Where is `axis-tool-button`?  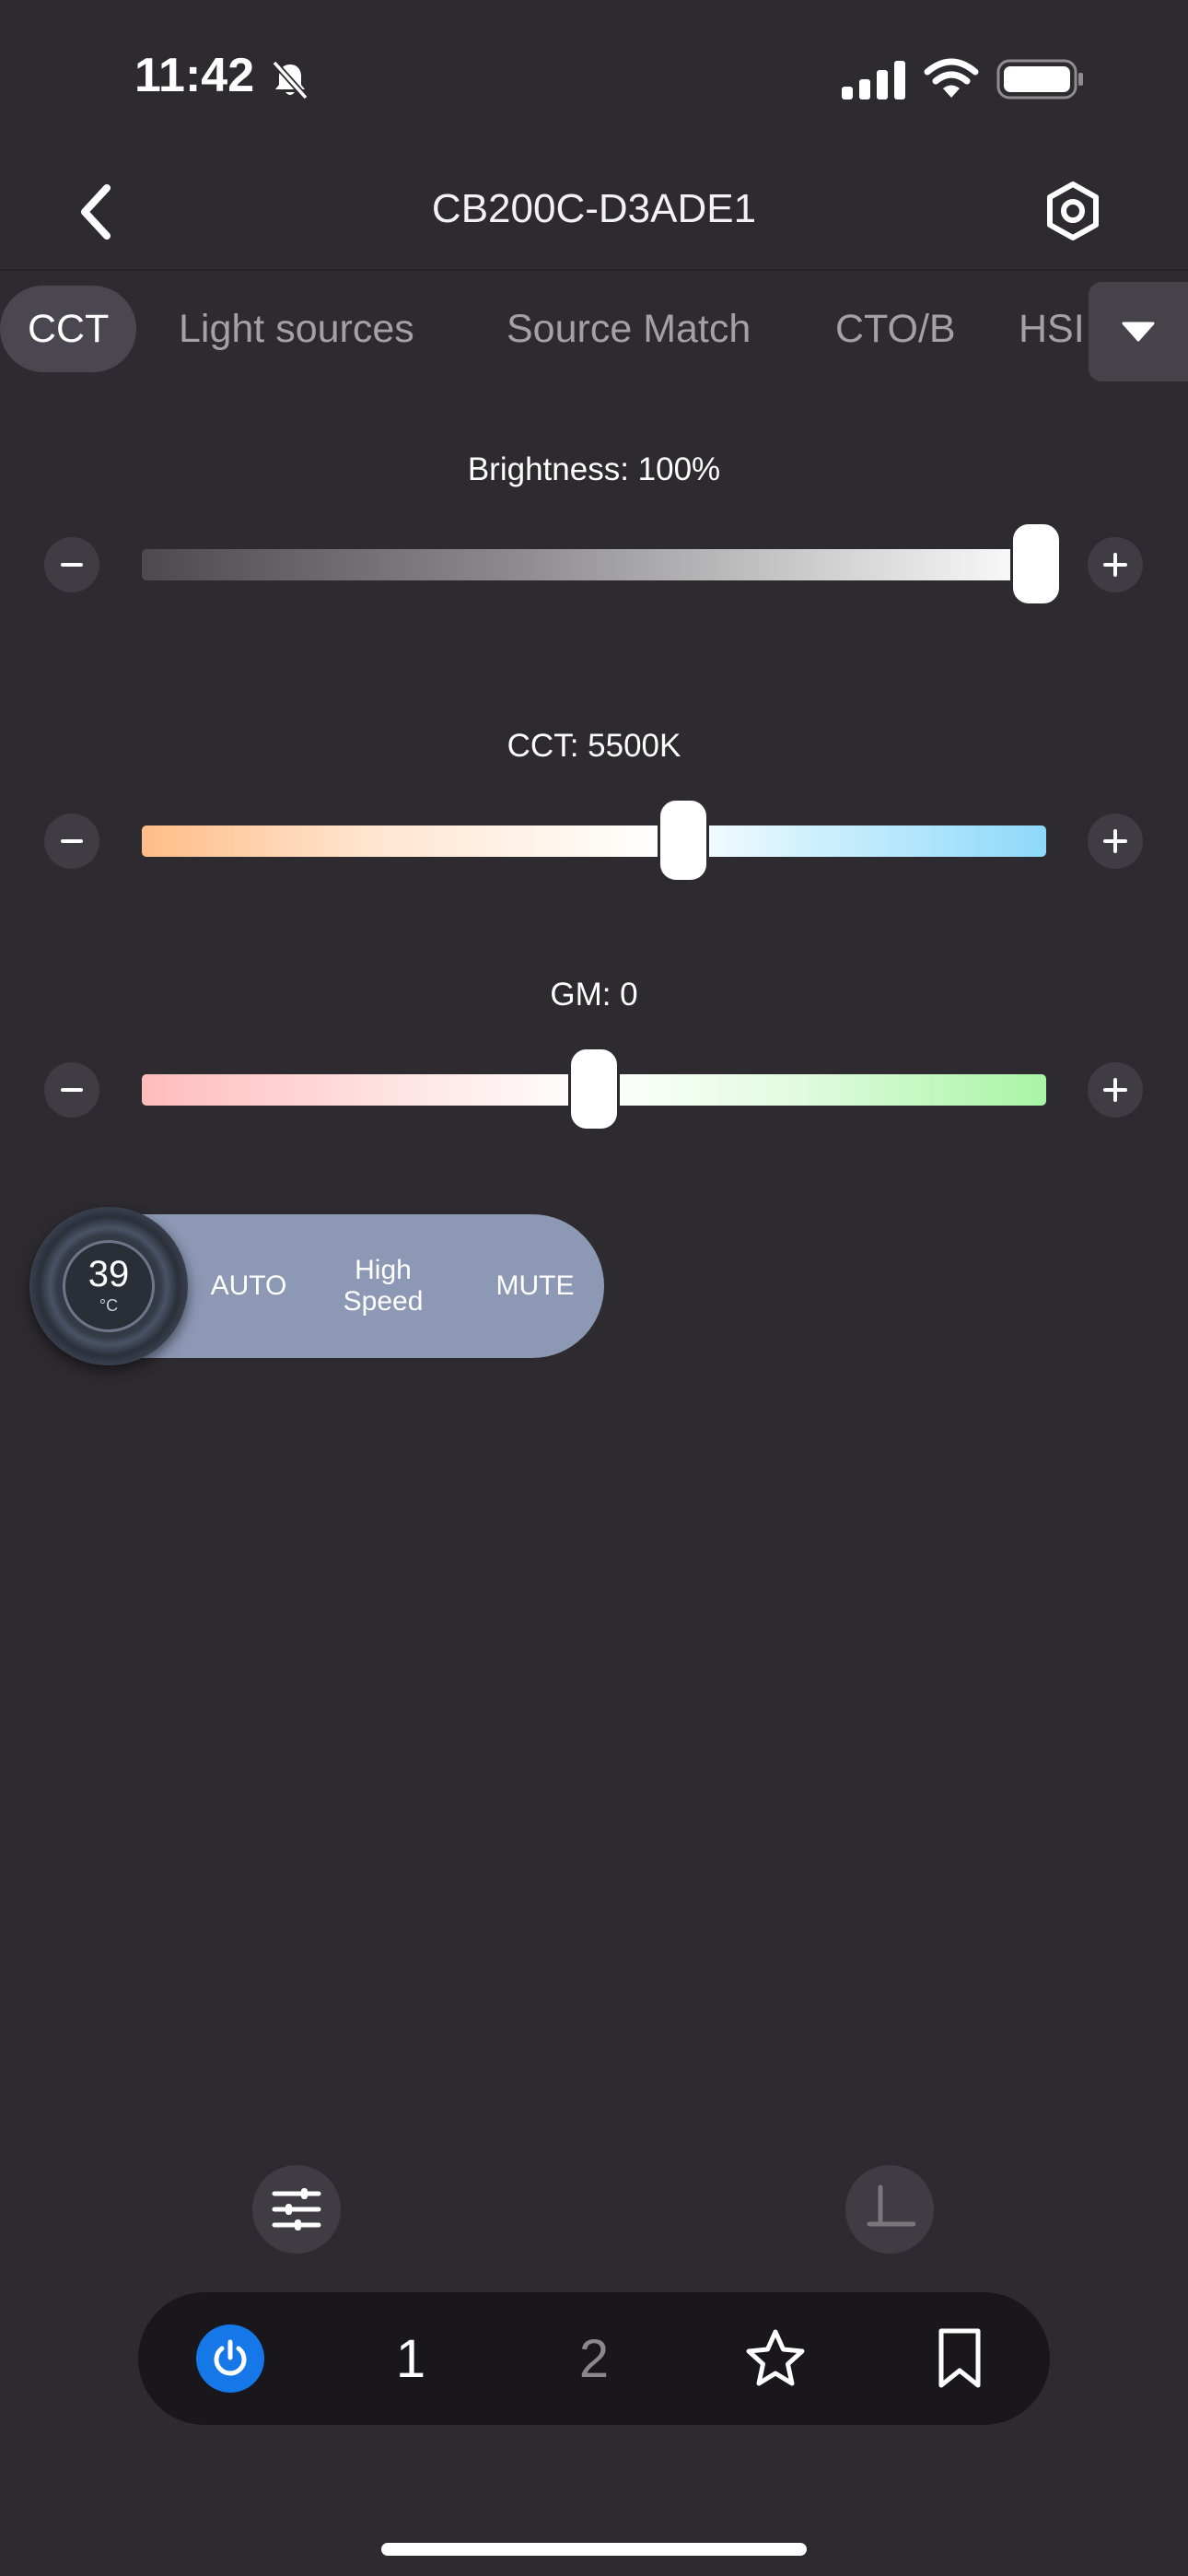
axis-tool-button is located at coordinates (889, 2209).